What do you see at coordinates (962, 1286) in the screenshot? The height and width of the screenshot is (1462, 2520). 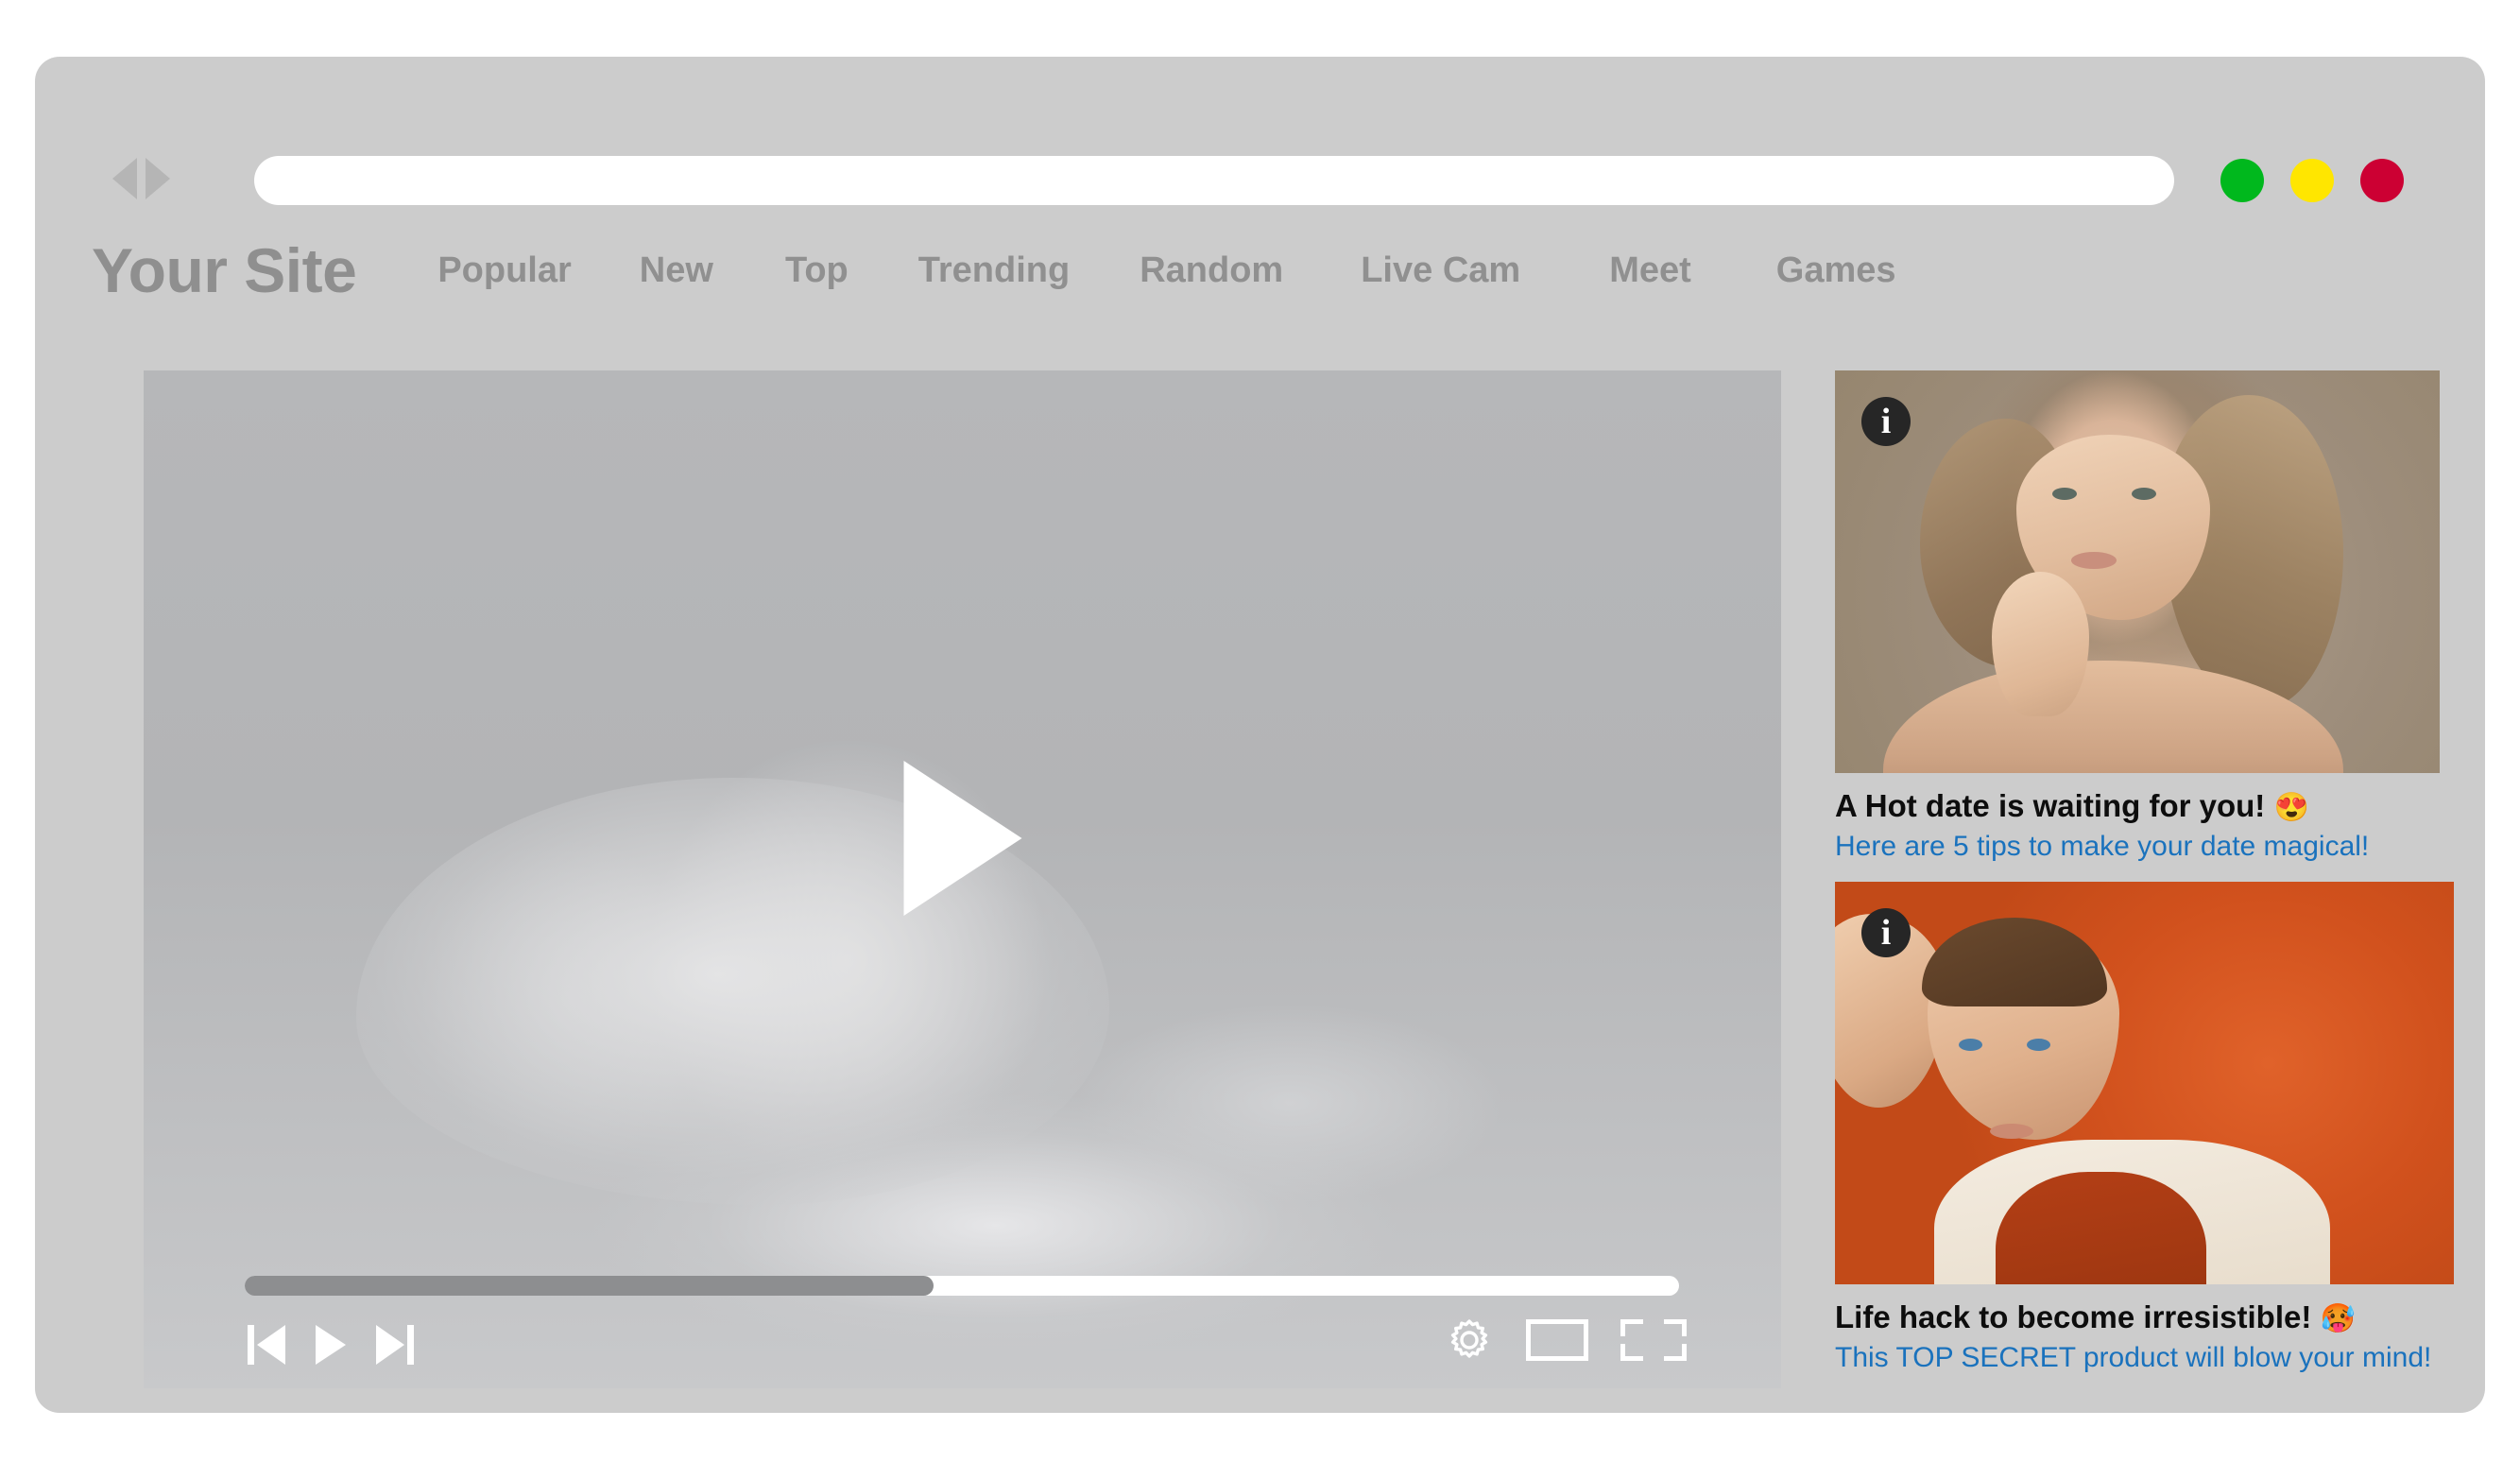 I see `video-progress-bar` at bounding box center [962, 1286].